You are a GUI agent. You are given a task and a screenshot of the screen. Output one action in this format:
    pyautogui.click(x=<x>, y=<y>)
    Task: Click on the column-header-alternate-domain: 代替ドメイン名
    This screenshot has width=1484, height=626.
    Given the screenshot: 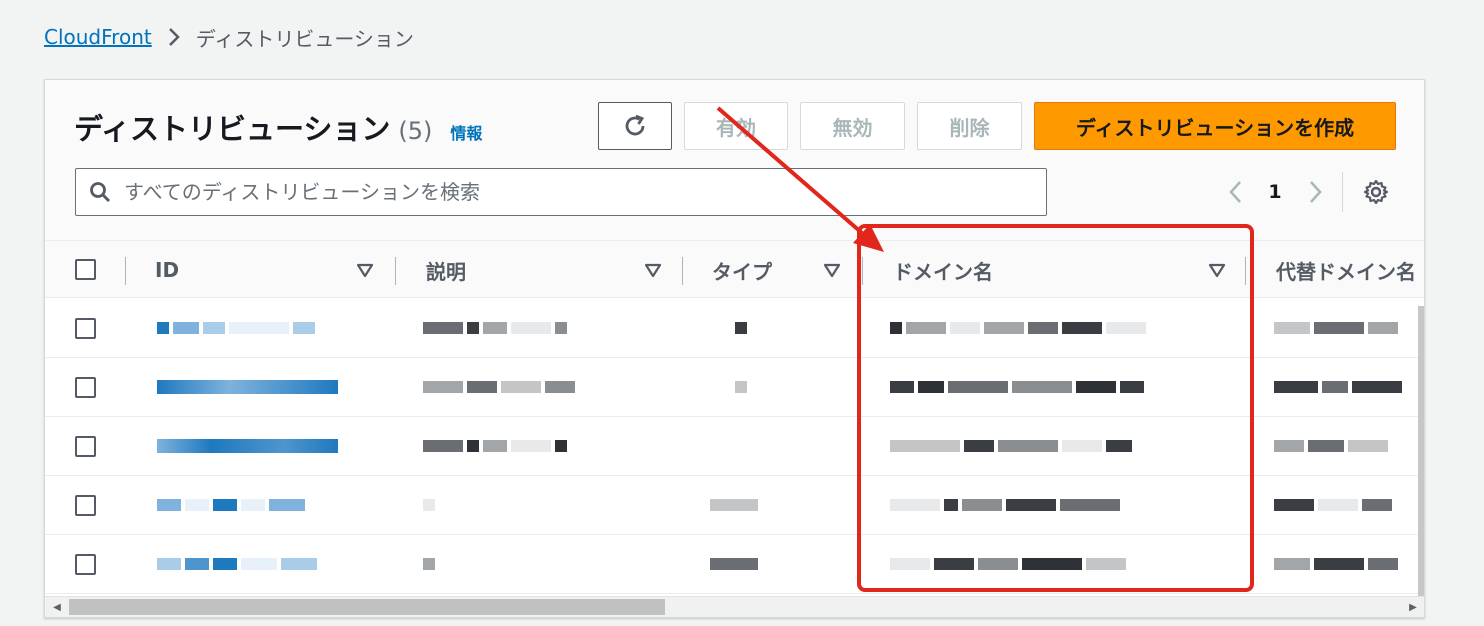 What is the action you would take?
    pyautogui.click(x=1350, y=270)
    